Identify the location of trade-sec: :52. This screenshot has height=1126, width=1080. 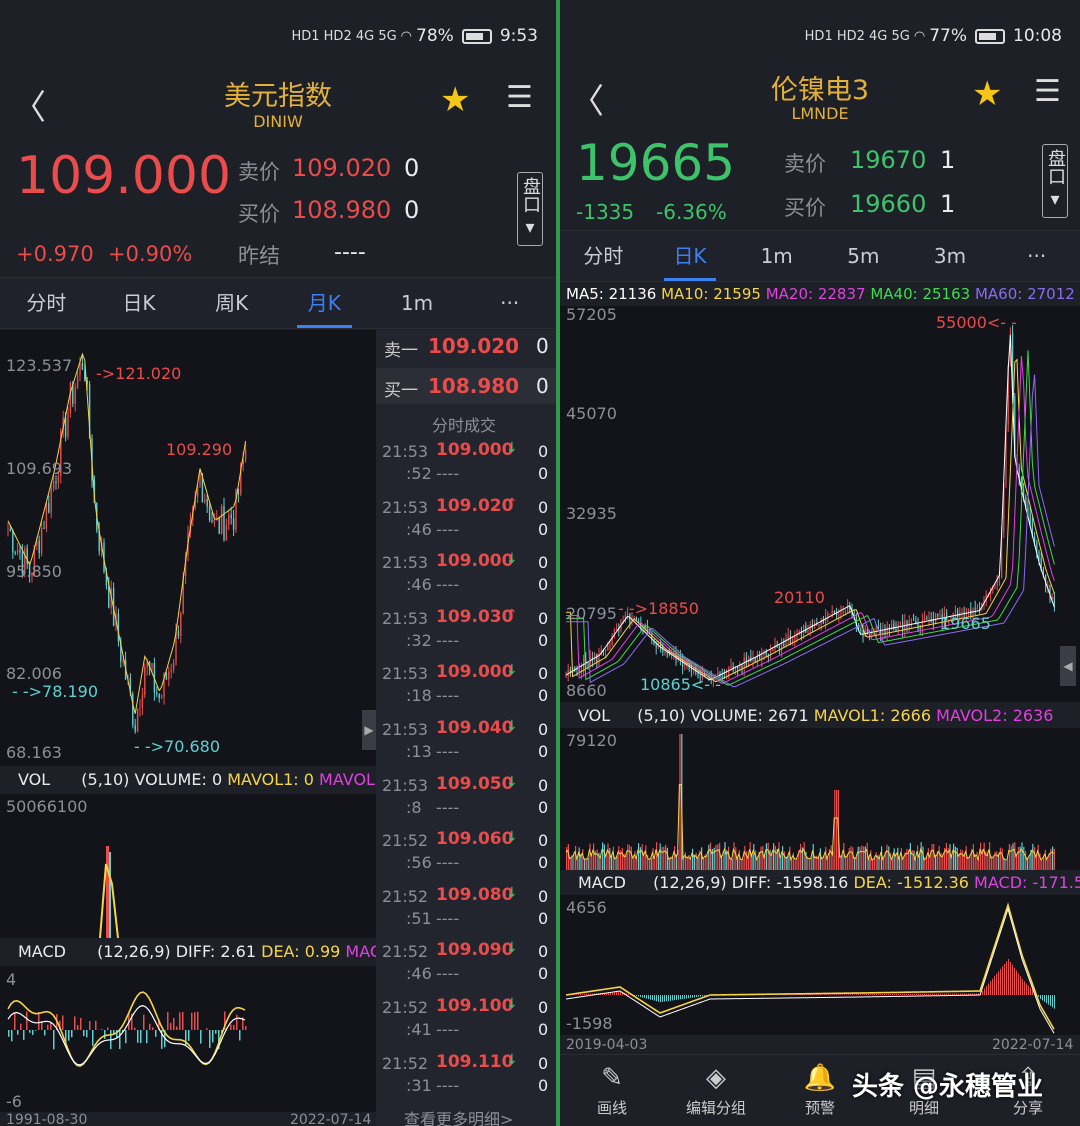
(419, 473).